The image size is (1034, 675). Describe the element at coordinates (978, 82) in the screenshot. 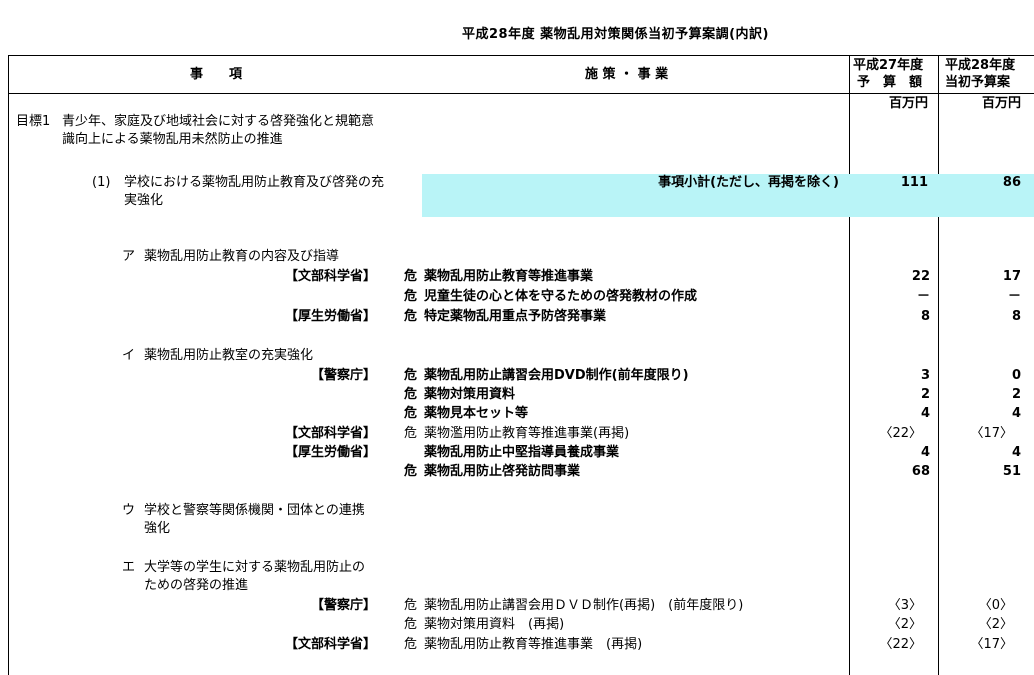

I see `header-fy28-line2: 当初予算案` at that location.